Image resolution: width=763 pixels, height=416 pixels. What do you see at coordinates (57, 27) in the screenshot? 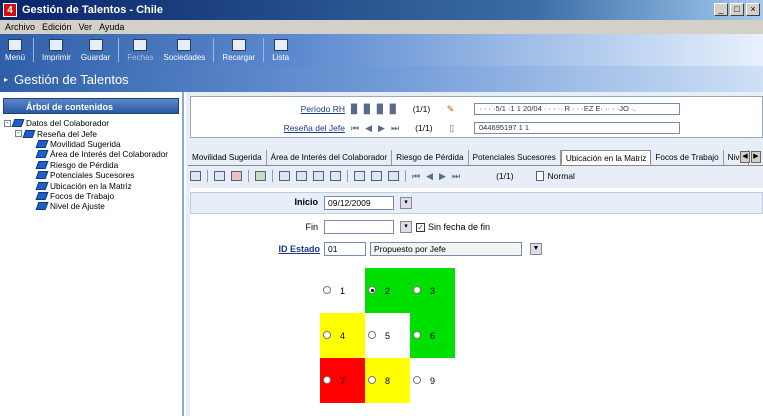
I see `menu-edicion: Edición` at bounding box center [57, 27].